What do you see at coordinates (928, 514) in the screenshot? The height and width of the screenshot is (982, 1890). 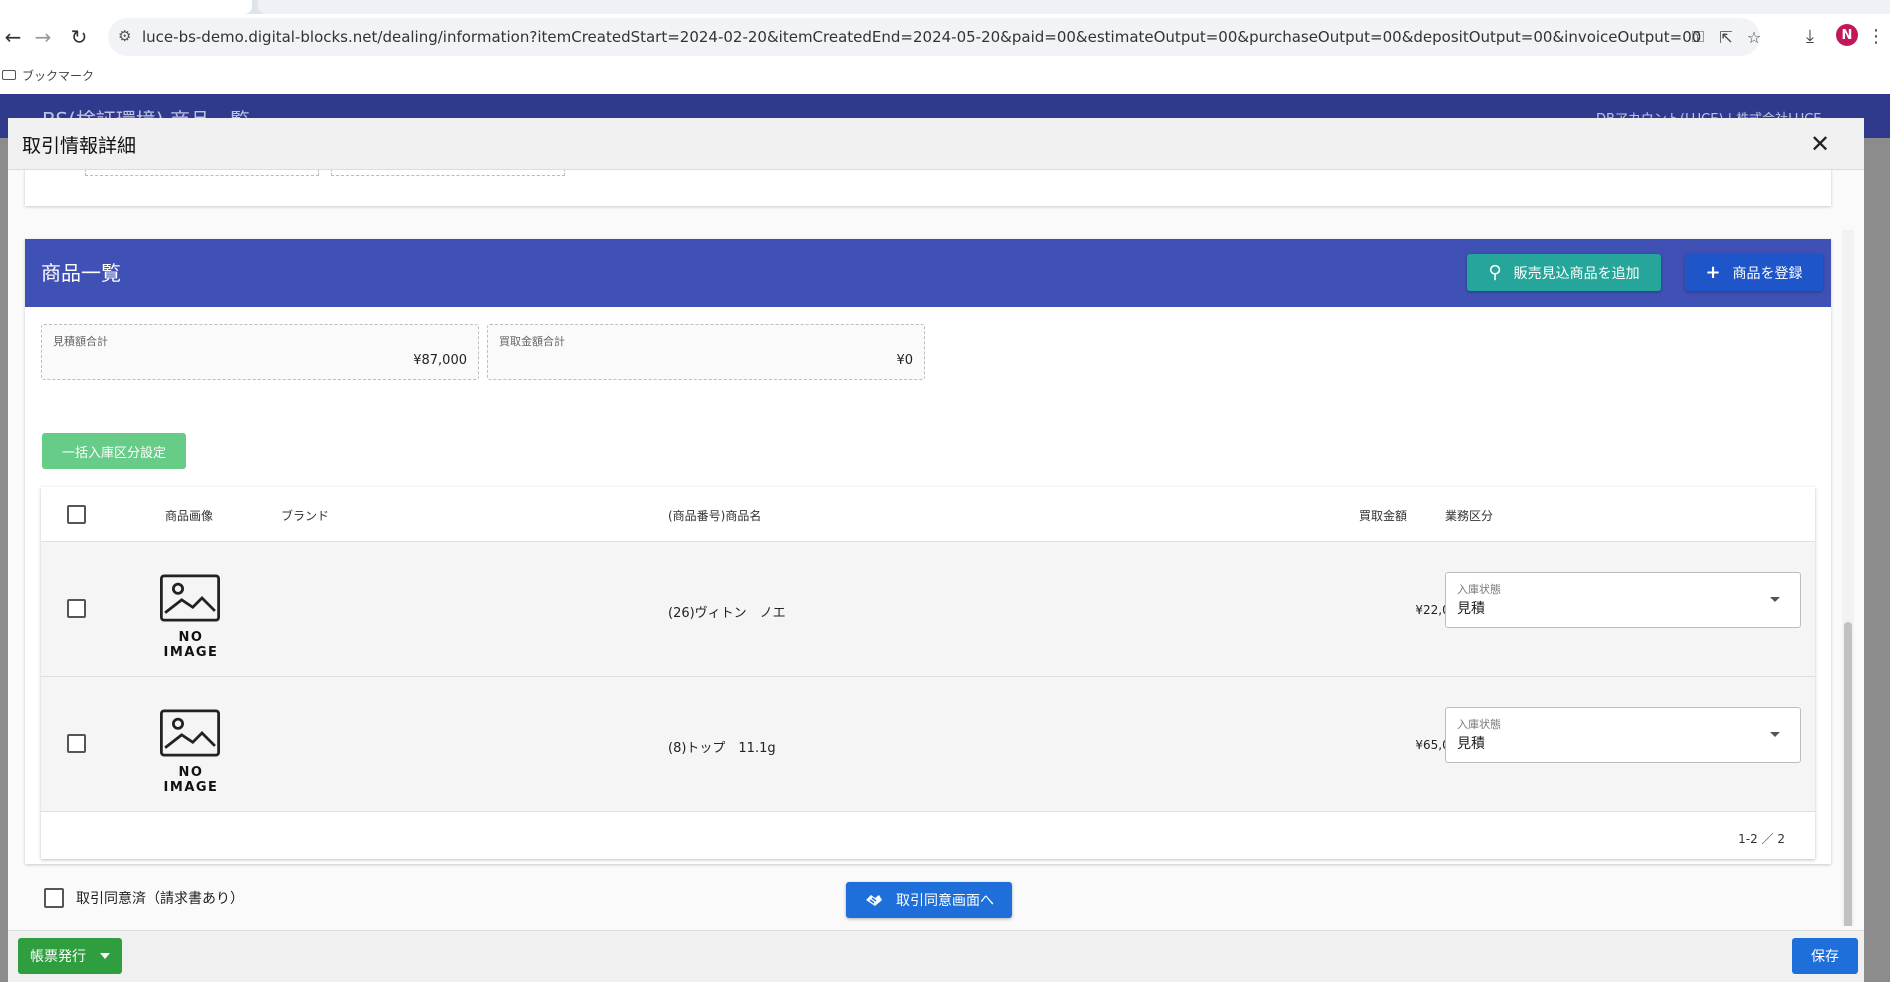 I see `table-header: 商品画像 ブランド (商品番号)商品名 買取金額 業務区分` at bounding box center [928, 514].